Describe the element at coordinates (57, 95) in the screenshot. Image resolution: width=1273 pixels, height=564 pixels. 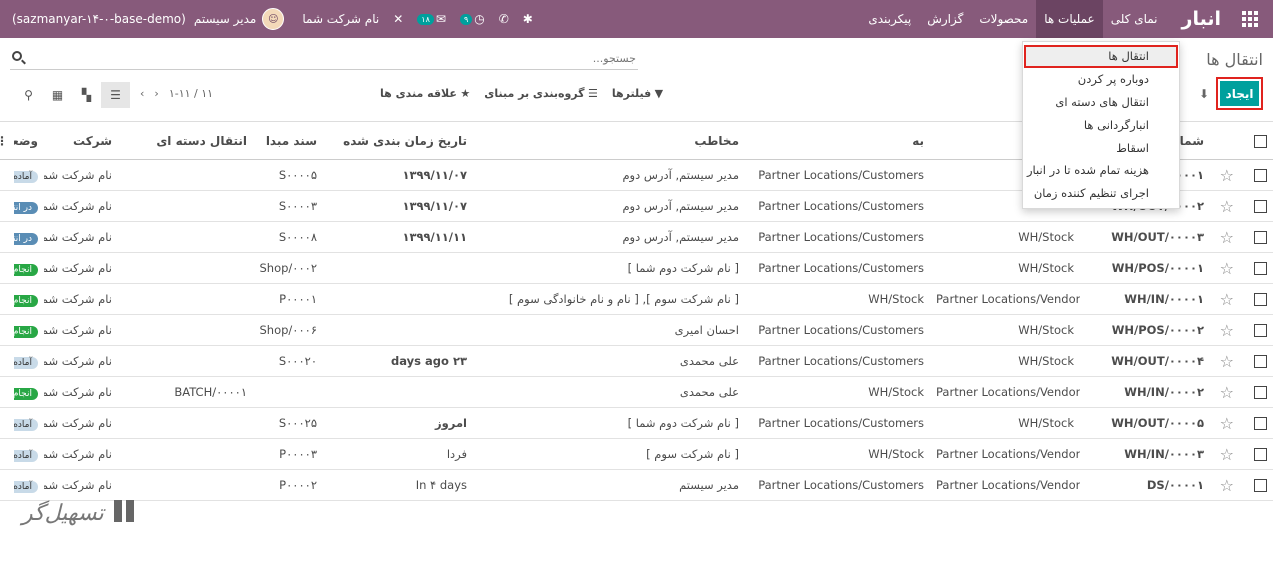
I see `calendar-view-icon: ▦` at that location.